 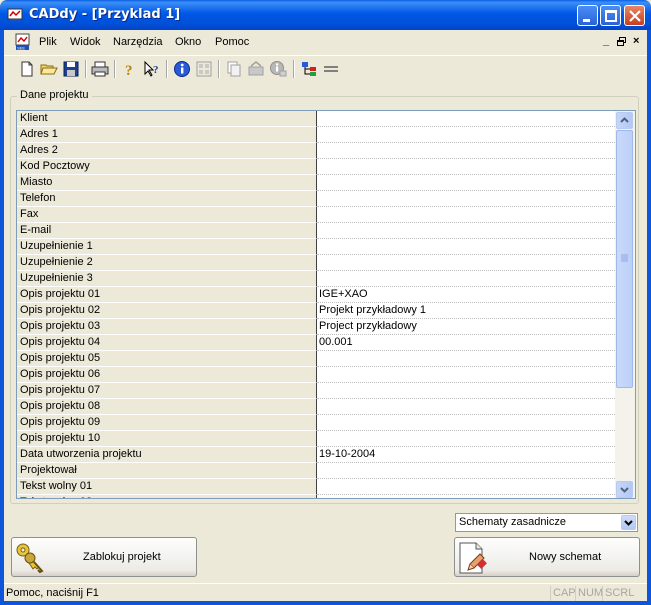 I want to click on mdi-minimize-button: _, so click(x=606, y=41).